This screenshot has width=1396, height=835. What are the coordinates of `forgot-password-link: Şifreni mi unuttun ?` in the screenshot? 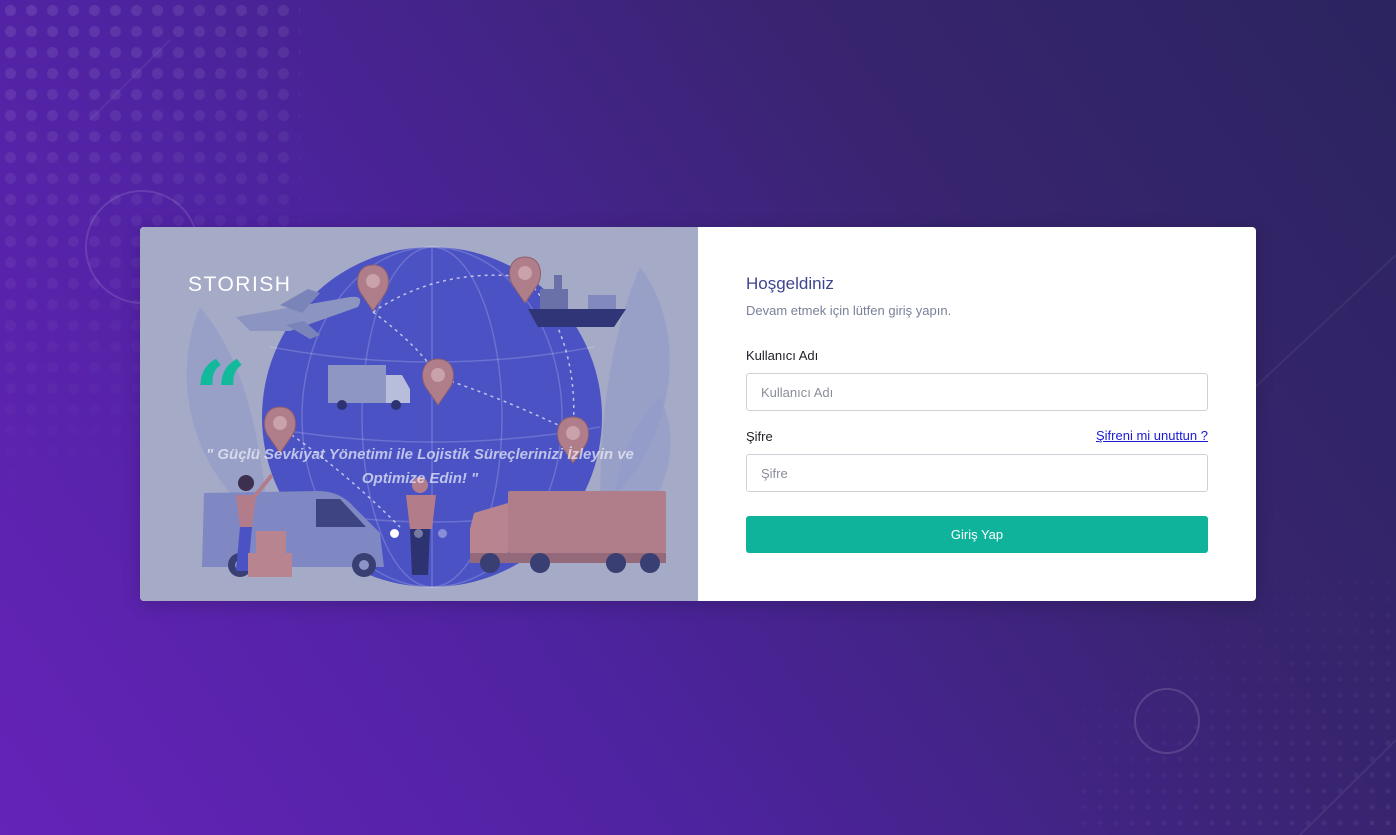 It's located at (1152, 435).